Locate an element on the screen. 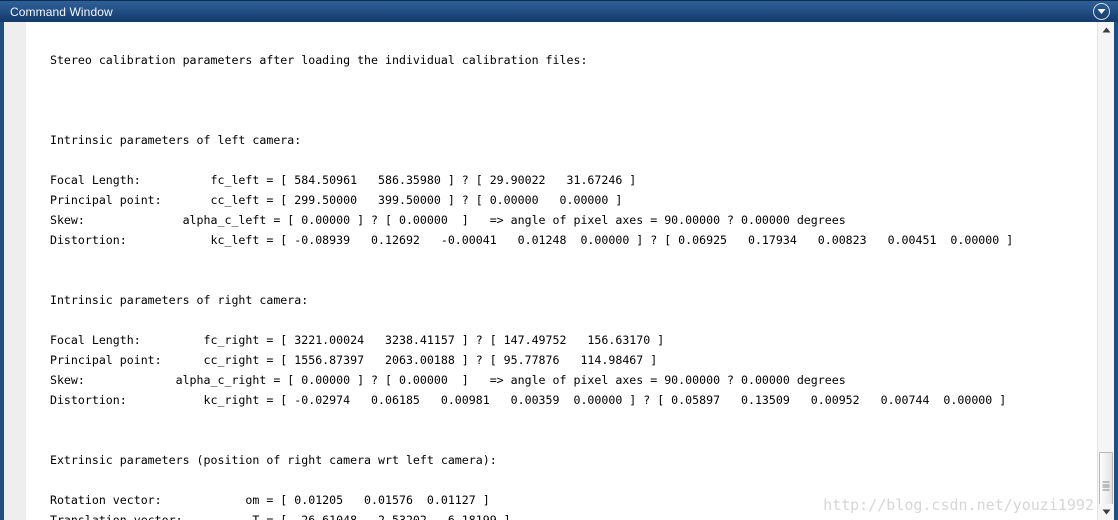 The width and height of the screenshot is (1118, 520). caret-up-icon is located at coordinates (1106, 30).